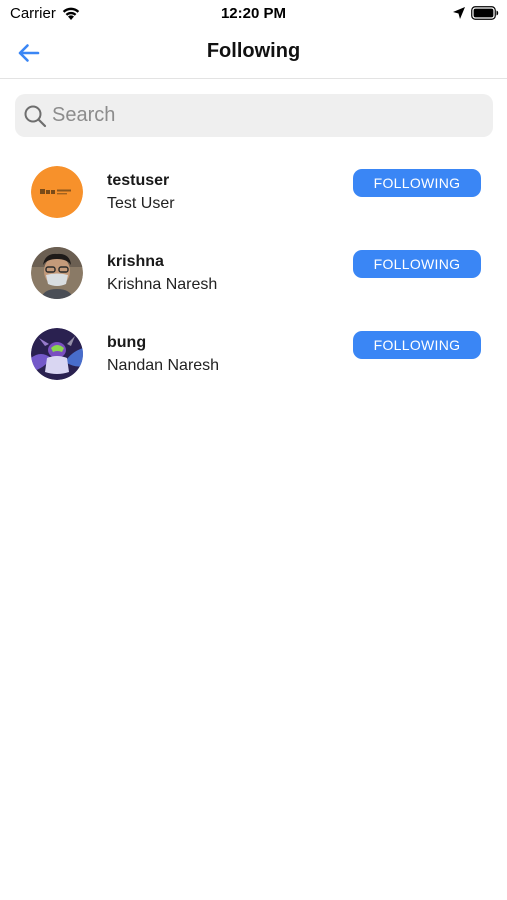  What do you see at coordinates (138, 180) in the screenshot?
I see `username: testuser` at bounding box center [138, 180].